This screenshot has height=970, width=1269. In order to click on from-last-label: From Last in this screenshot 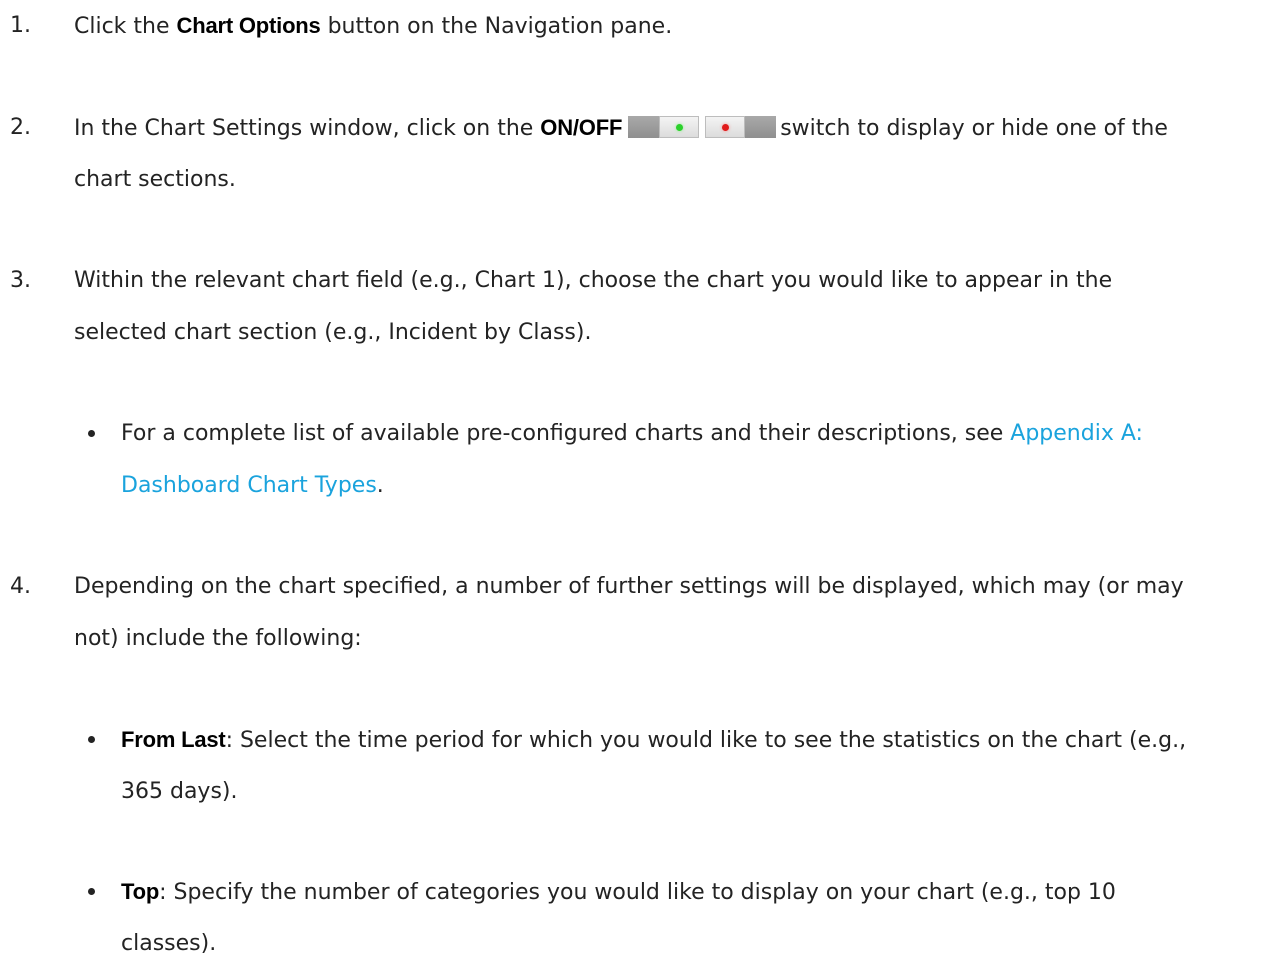, I will do `click(173, 739)`.